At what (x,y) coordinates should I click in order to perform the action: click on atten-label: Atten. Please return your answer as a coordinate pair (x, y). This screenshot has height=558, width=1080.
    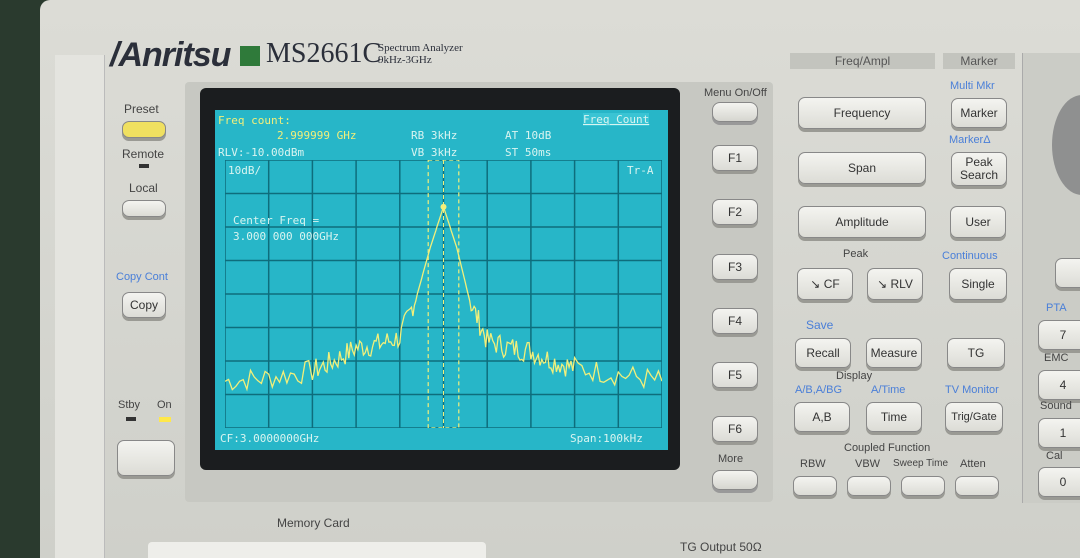
    Looking at the image, I should click on (973, 464).